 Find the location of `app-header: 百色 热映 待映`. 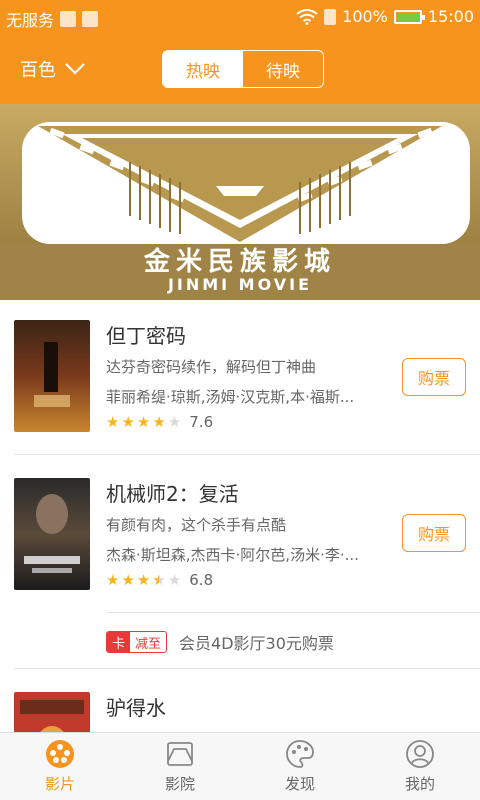

app-header: 百色 热映 待映 is located at coordinates (240, 69).